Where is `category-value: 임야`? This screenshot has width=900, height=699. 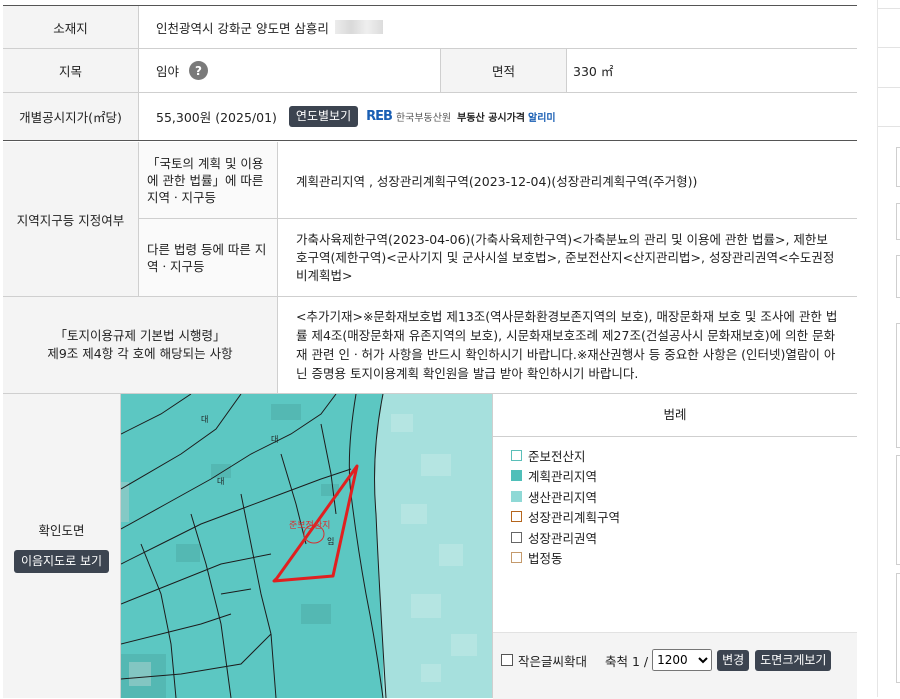 category-value: 임야 is located at coordinates (168, 71).